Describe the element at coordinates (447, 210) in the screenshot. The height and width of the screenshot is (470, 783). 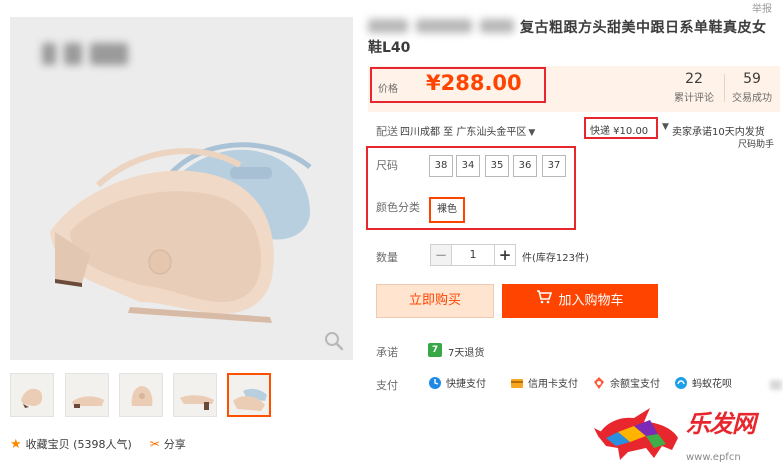
I see `color-option-nude: 裸色` at that location.